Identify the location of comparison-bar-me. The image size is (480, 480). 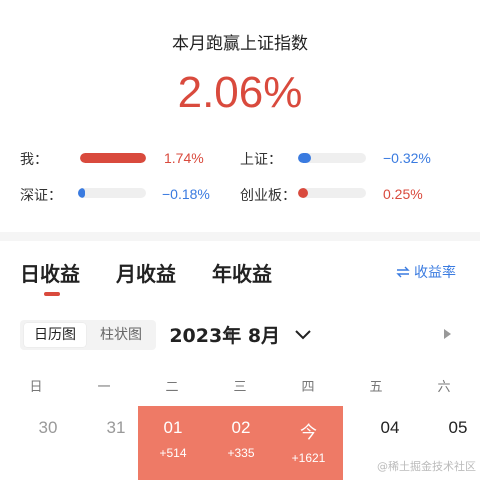
(113, 158).